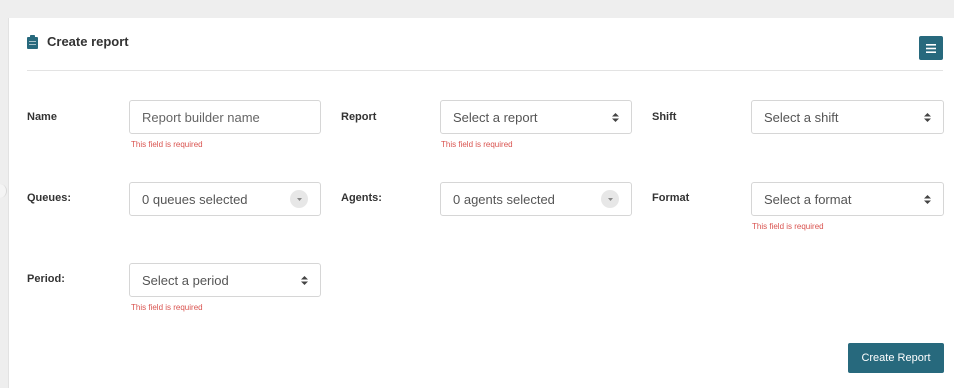  I want to click on shift-select: Select a shift, so click(847, 117).